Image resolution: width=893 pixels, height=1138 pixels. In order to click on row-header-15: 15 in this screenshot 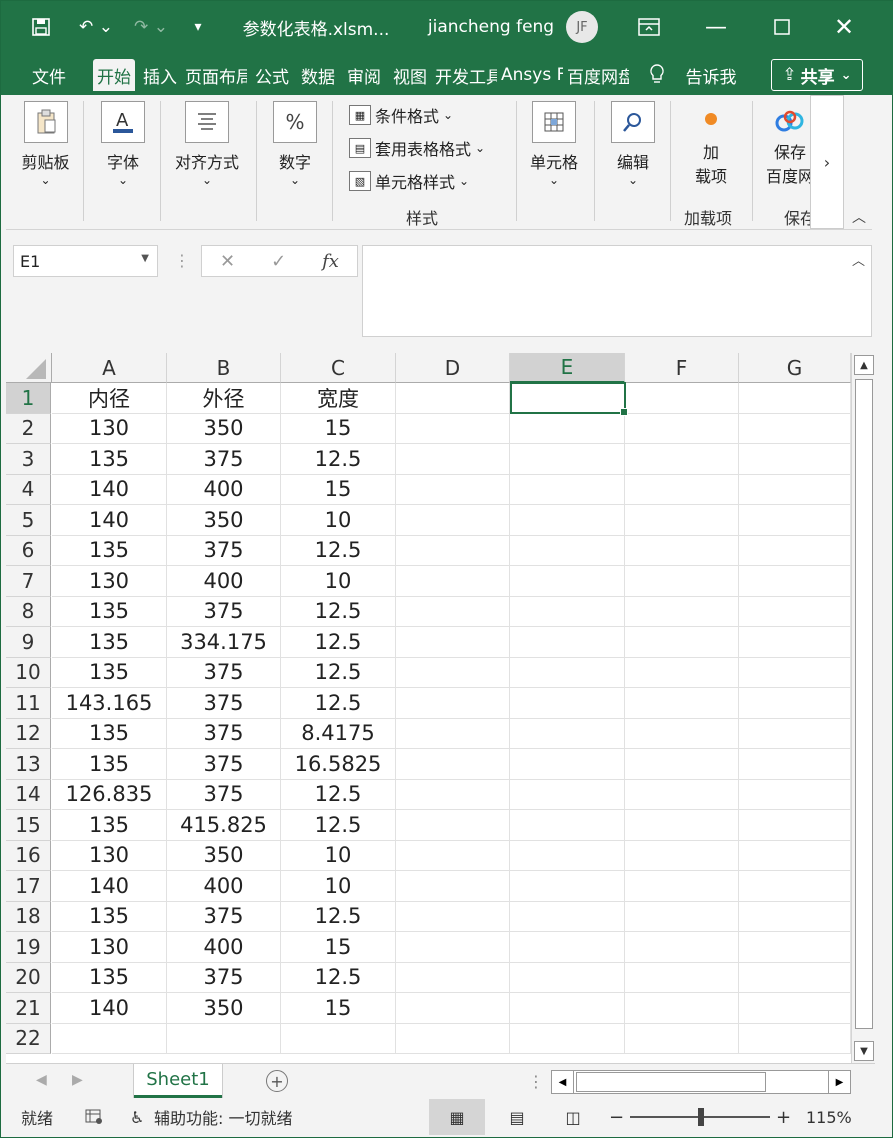, I will do `click(28, 825)`.